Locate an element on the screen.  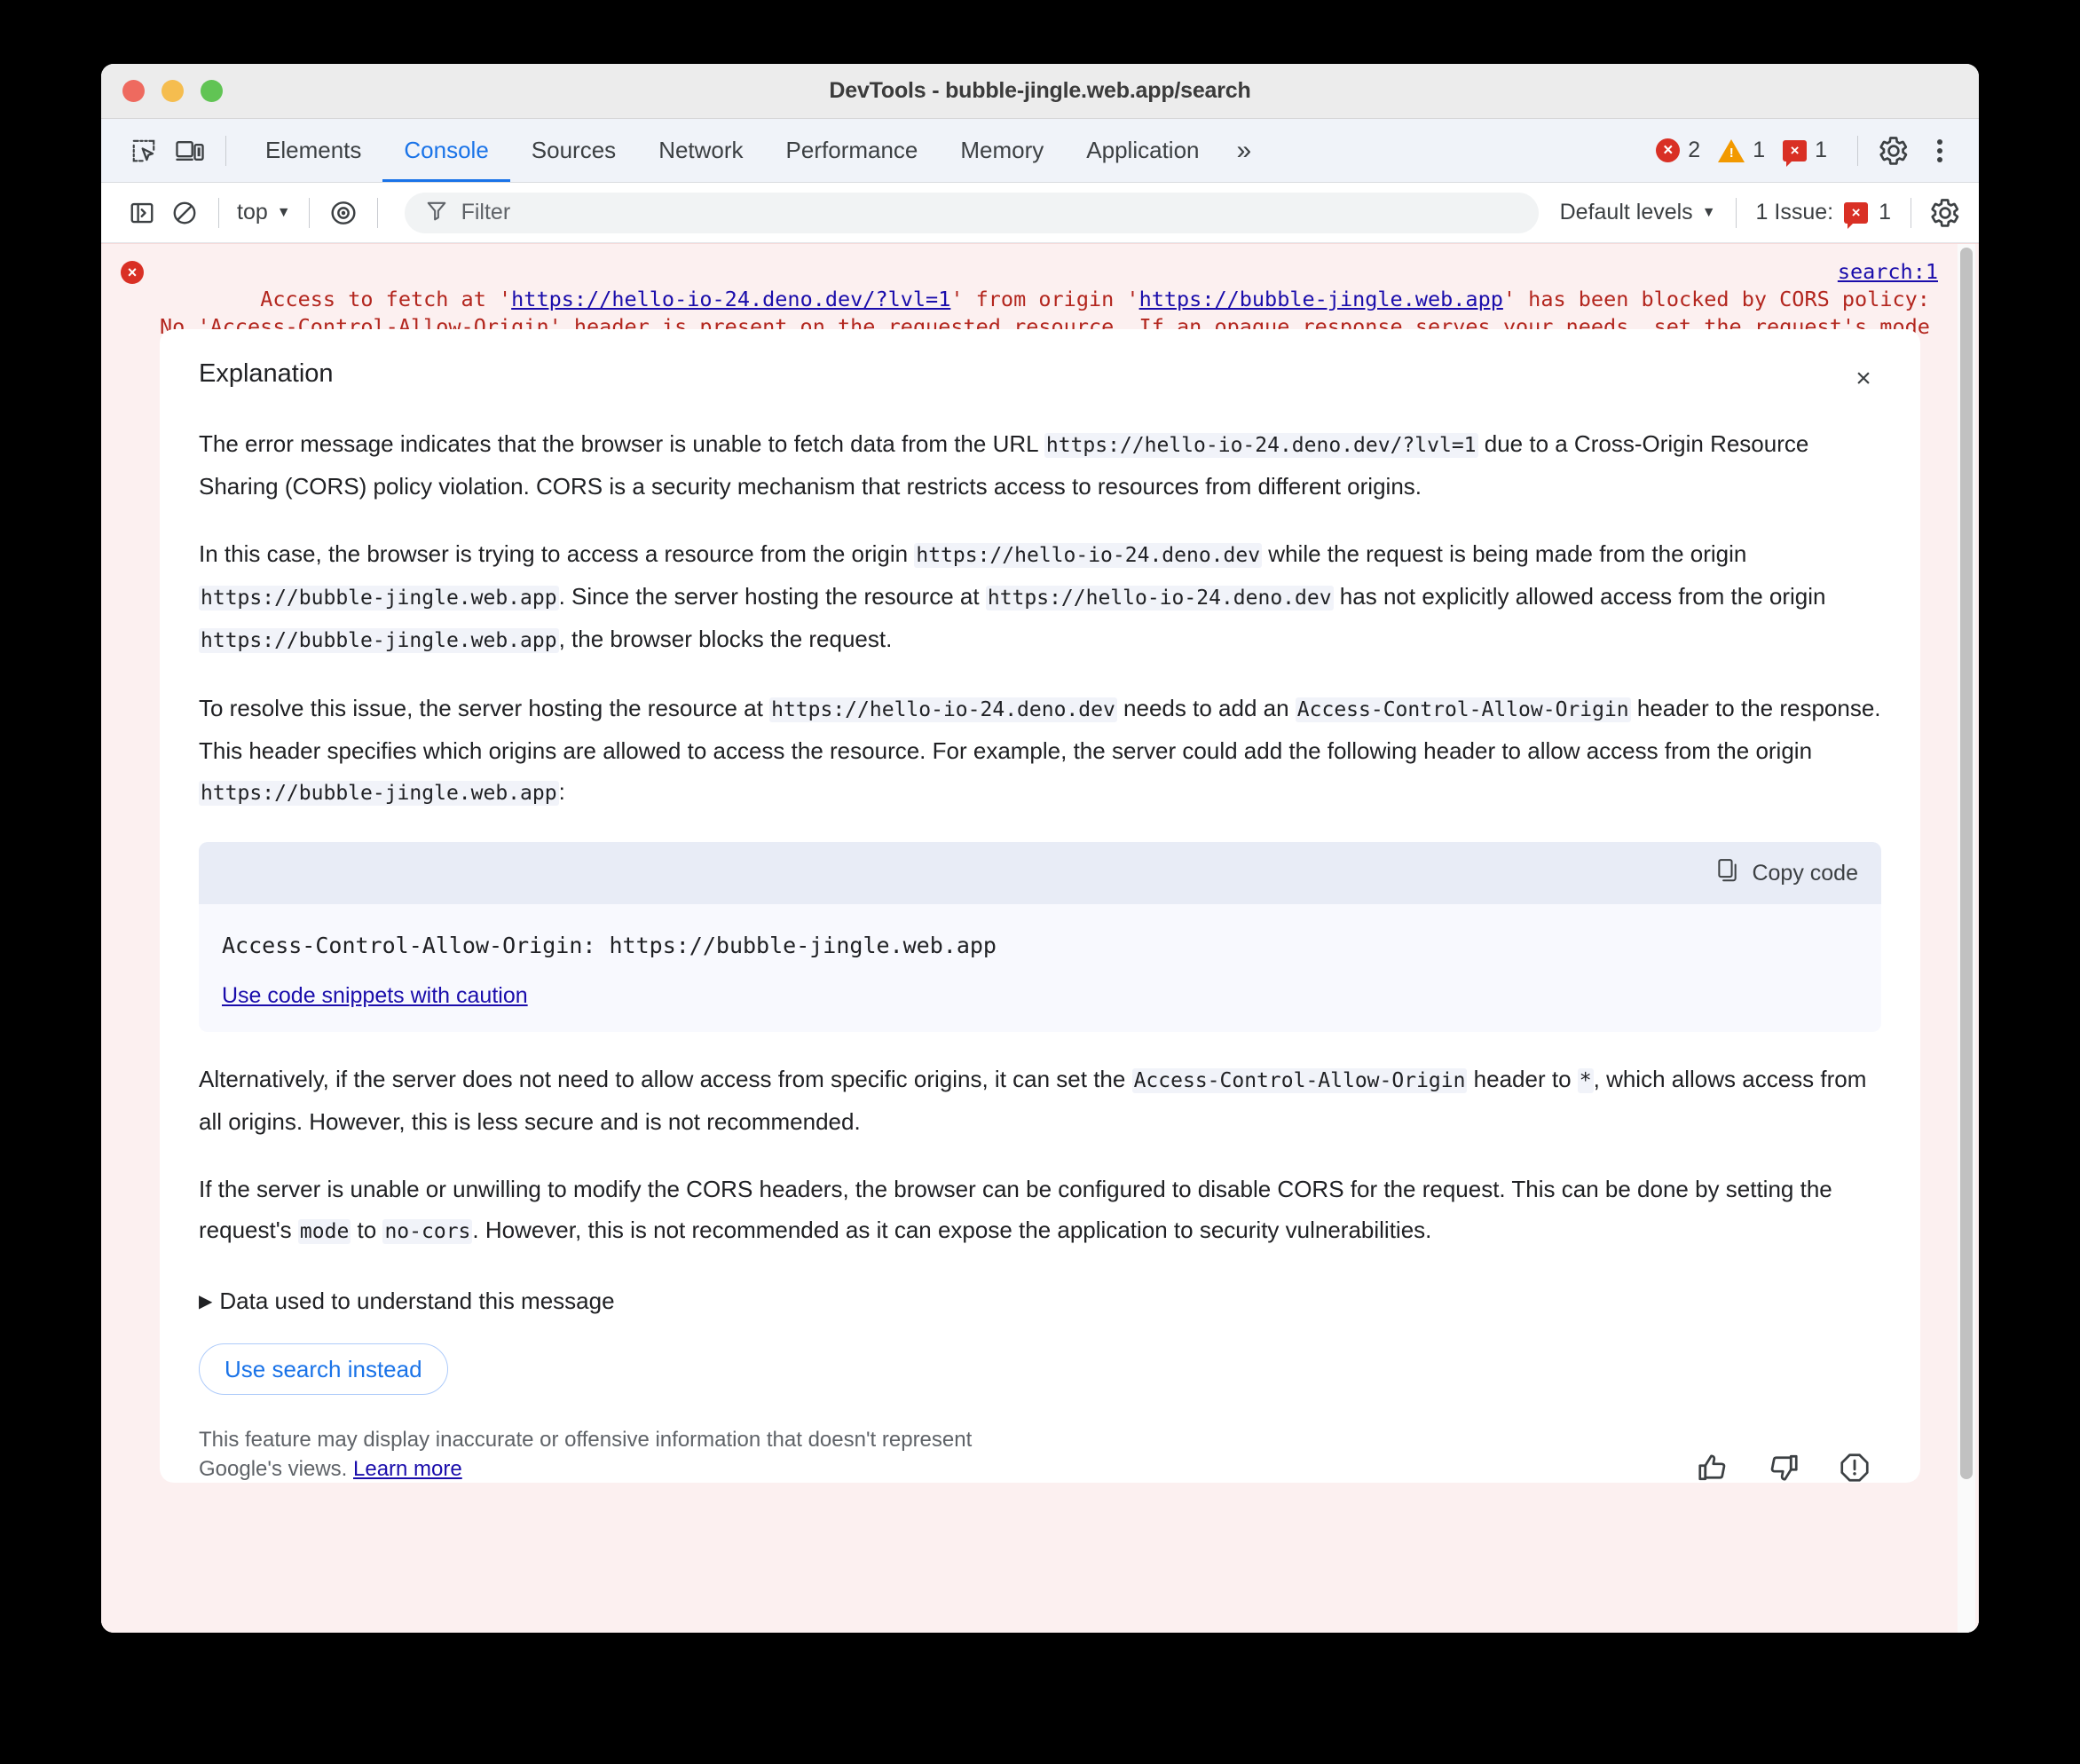
clear-console-icon is located at coordinates (184, 213).